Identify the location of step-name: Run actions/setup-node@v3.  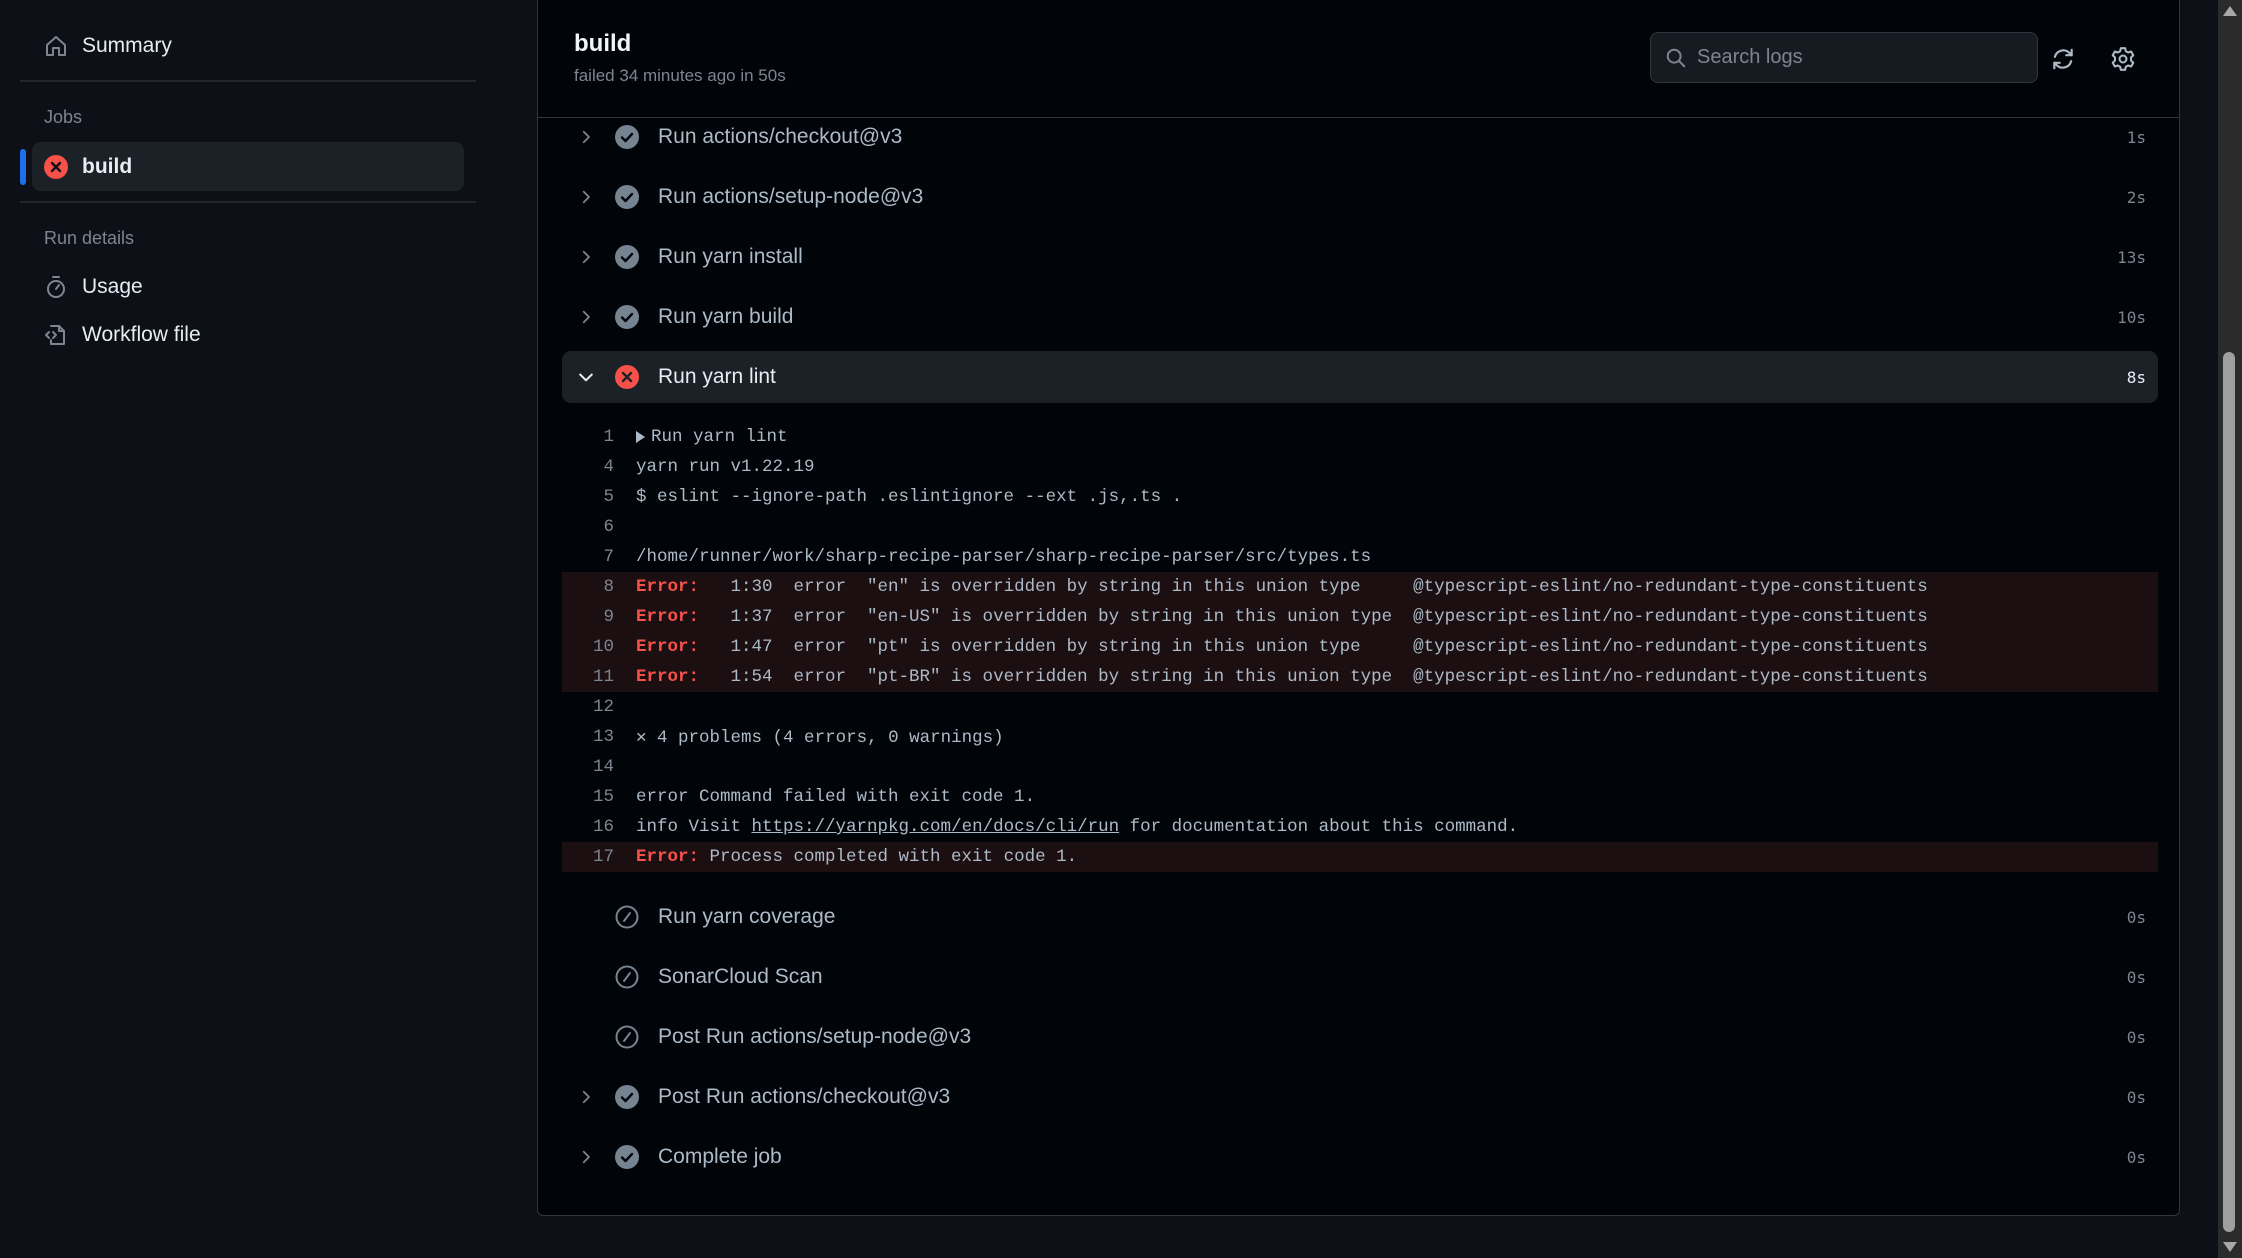
(791, 196).